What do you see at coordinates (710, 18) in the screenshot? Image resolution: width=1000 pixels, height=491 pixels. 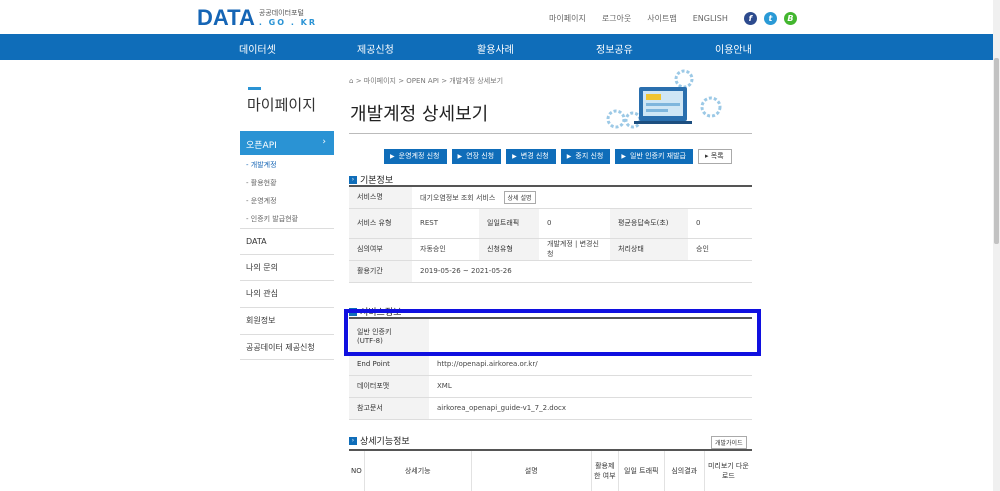 I see `english-link: ENGLISH` at bounding box center [710, 18].